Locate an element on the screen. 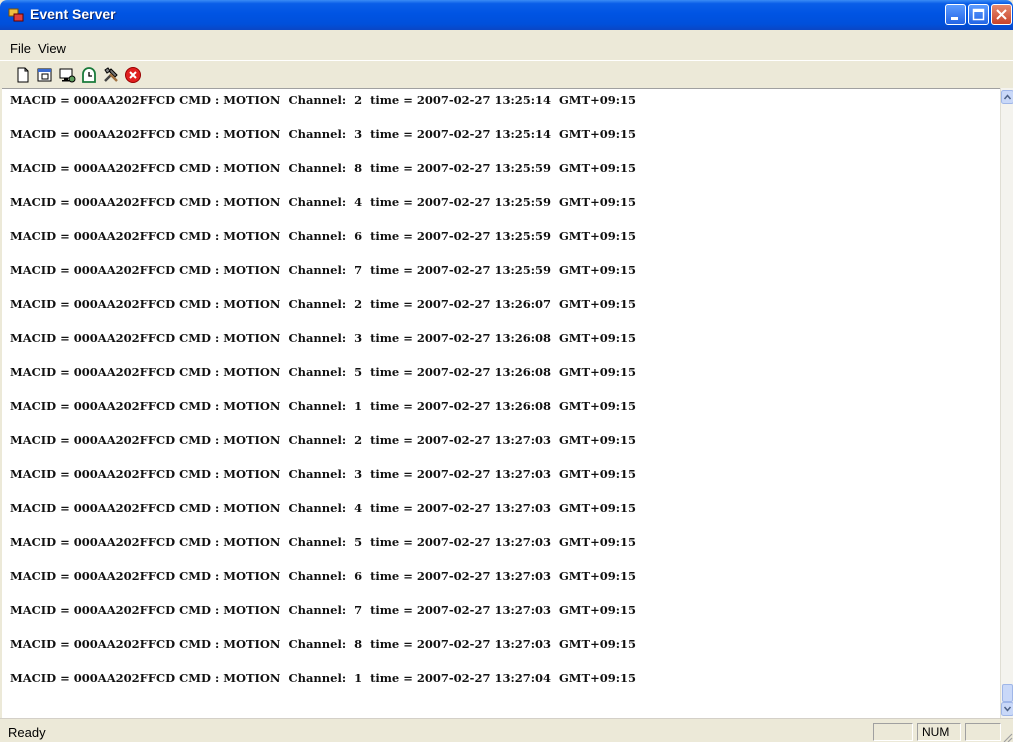 The height and width of the screenshot is (742, 1013). scroll-up-icon is located at coordinates (1007, 97).